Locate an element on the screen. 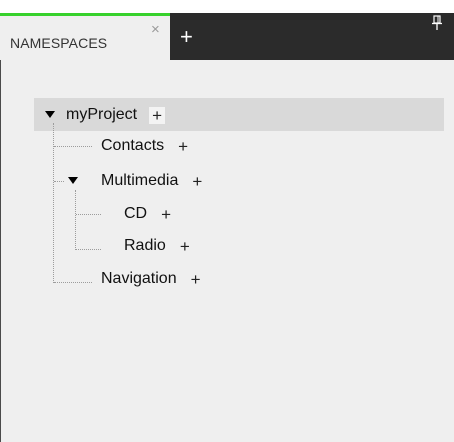  tree-node-label: myProject is located at coordinates (101, 115).